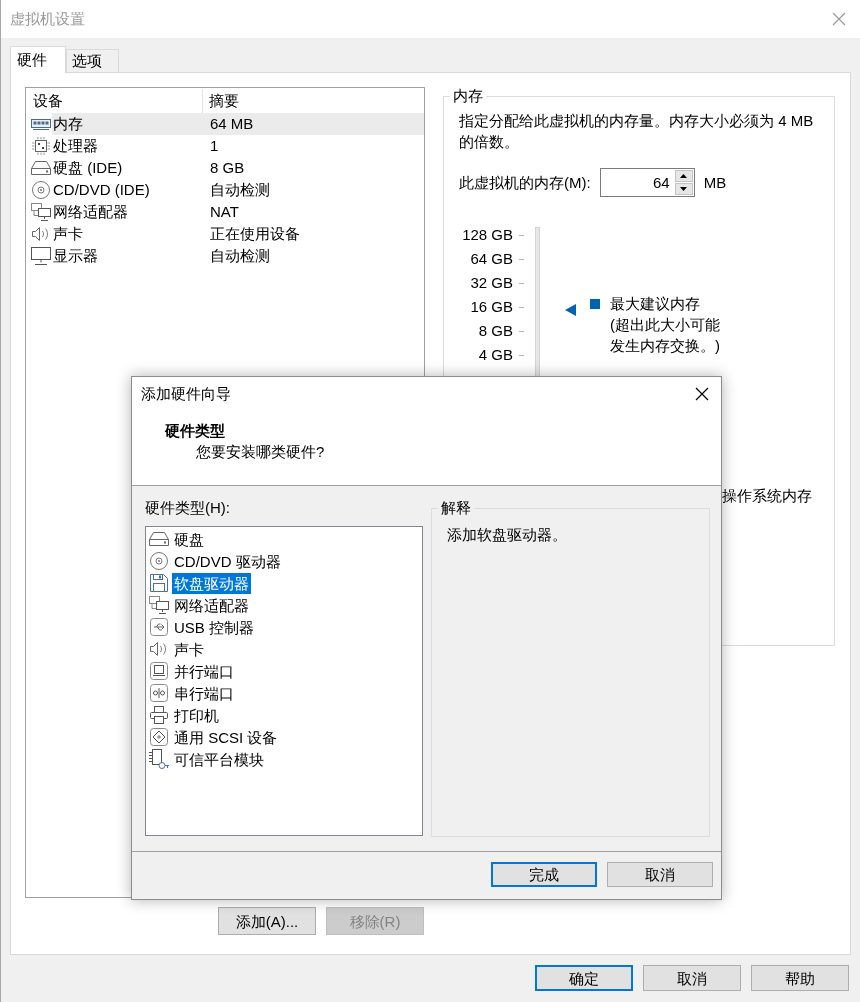 The width and height of the screenshot is (860, 1002). Describe the element at coordinates (544, 874) in the screenshot. I see `finish-button: 完成` at that location.